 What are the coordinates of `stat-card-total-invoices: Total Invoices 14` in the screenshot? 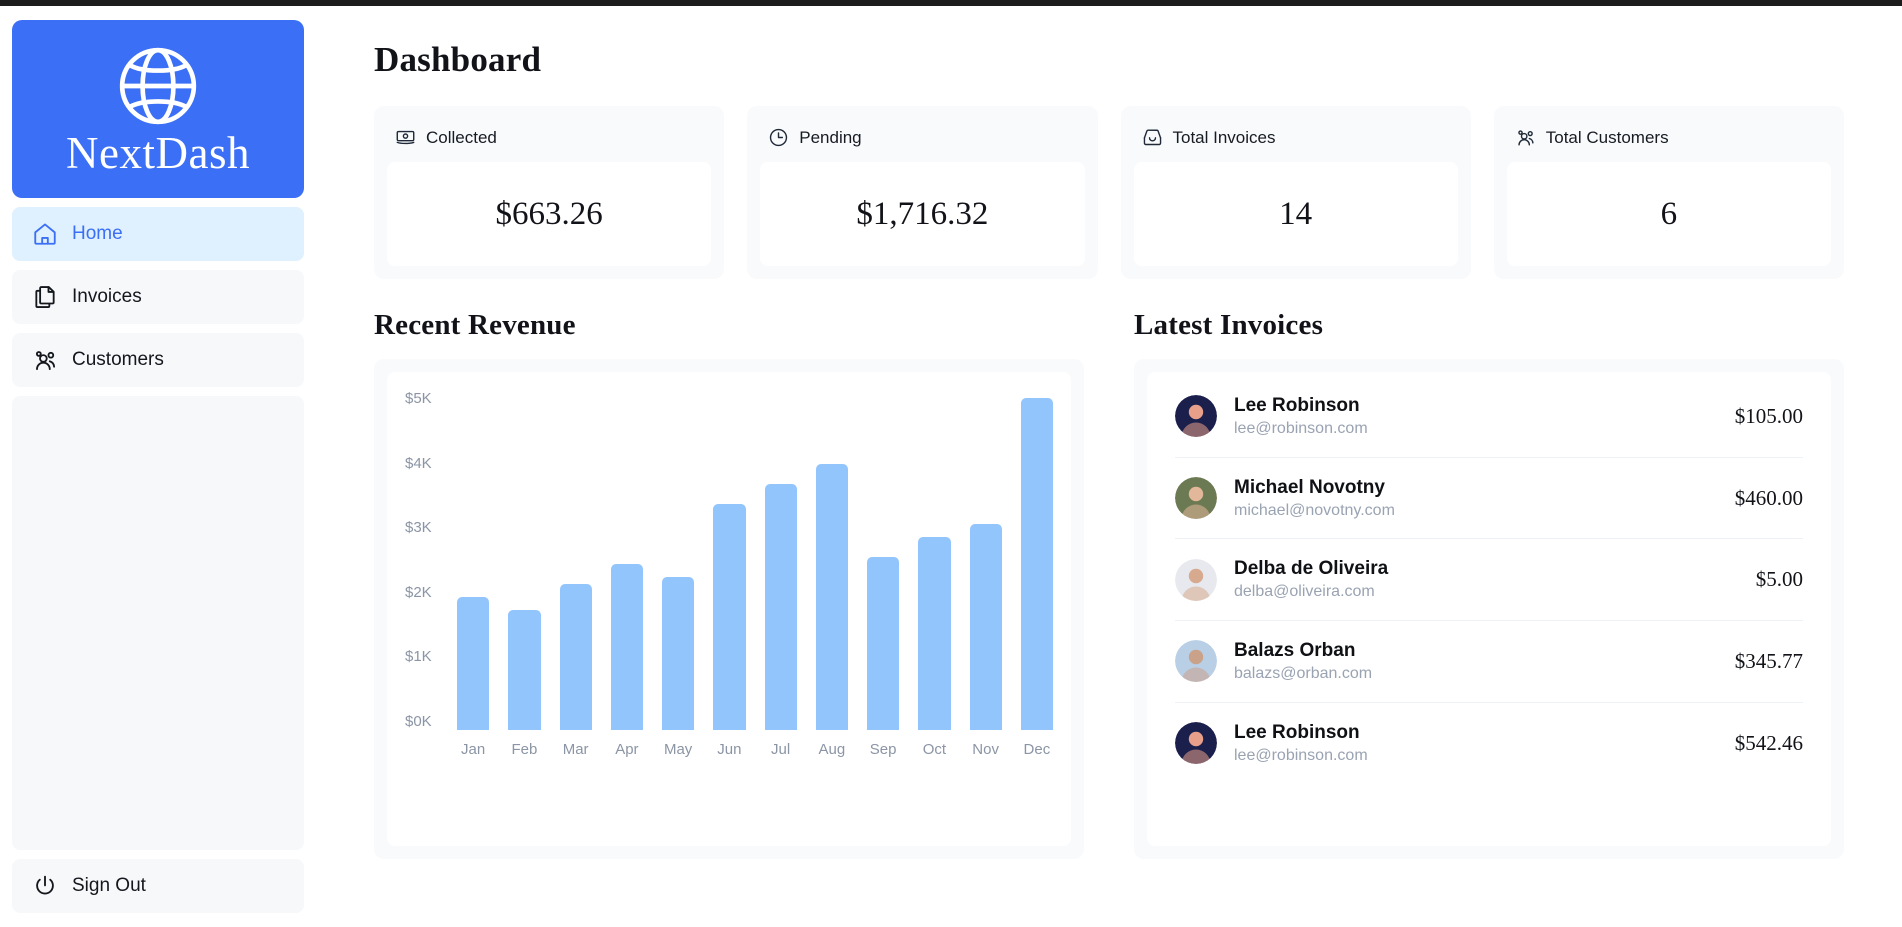 It's located at (1295, 192).